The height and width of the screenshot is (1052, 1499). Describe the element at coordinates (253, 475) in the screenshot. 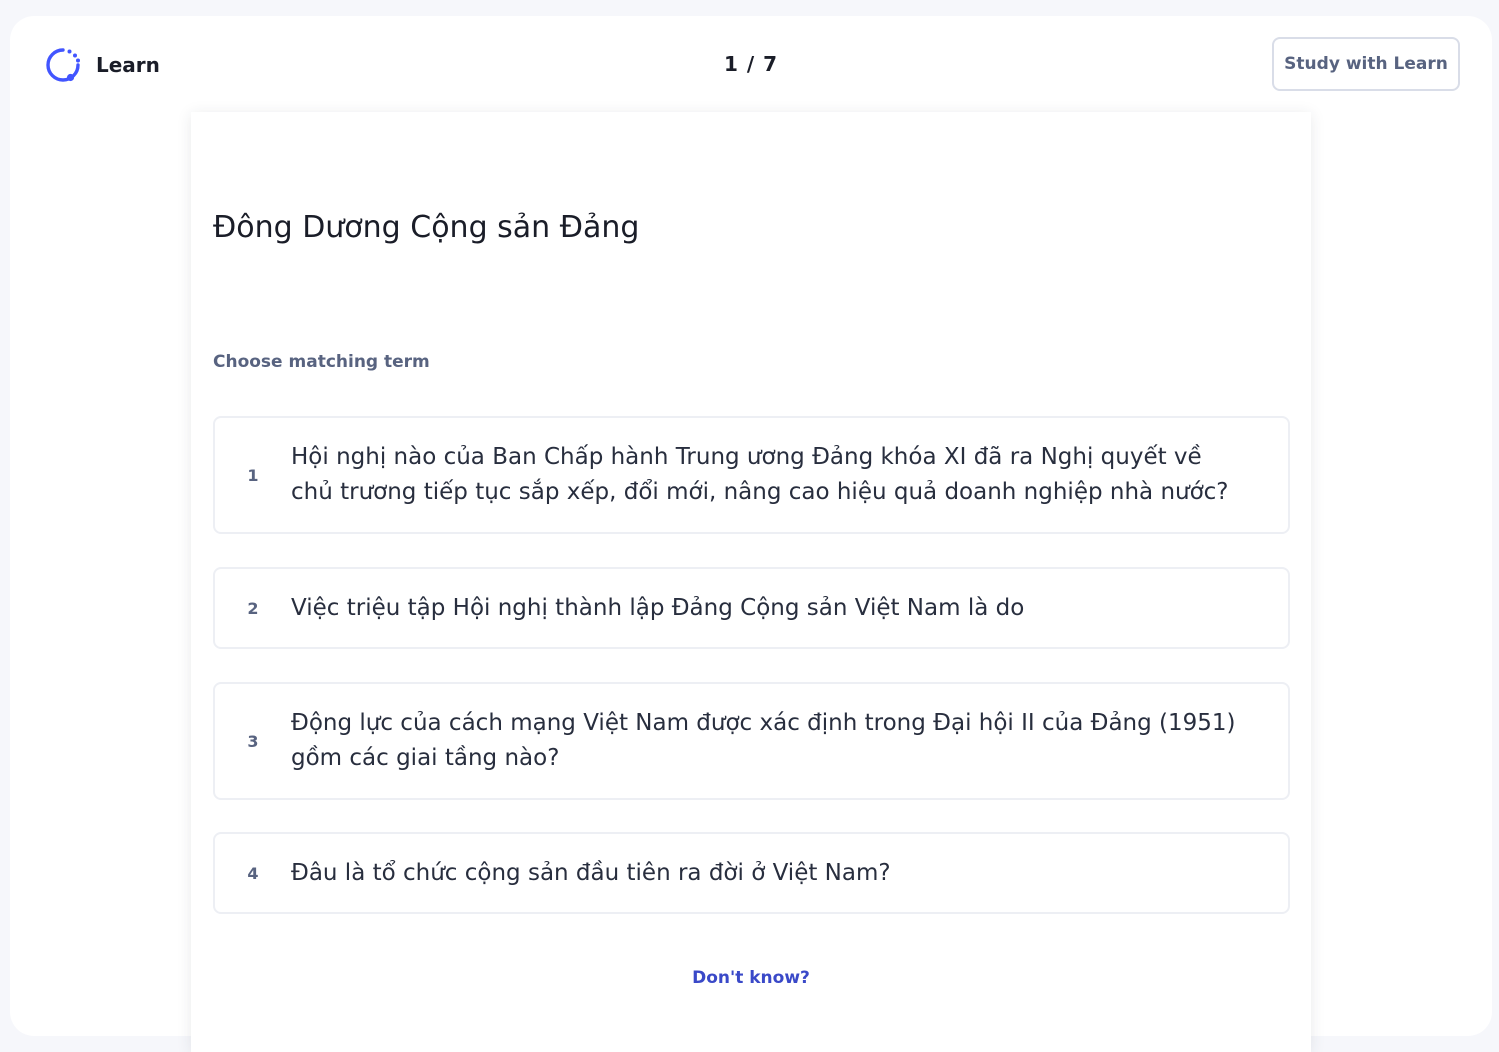

I see `option-number: 1` at that location.